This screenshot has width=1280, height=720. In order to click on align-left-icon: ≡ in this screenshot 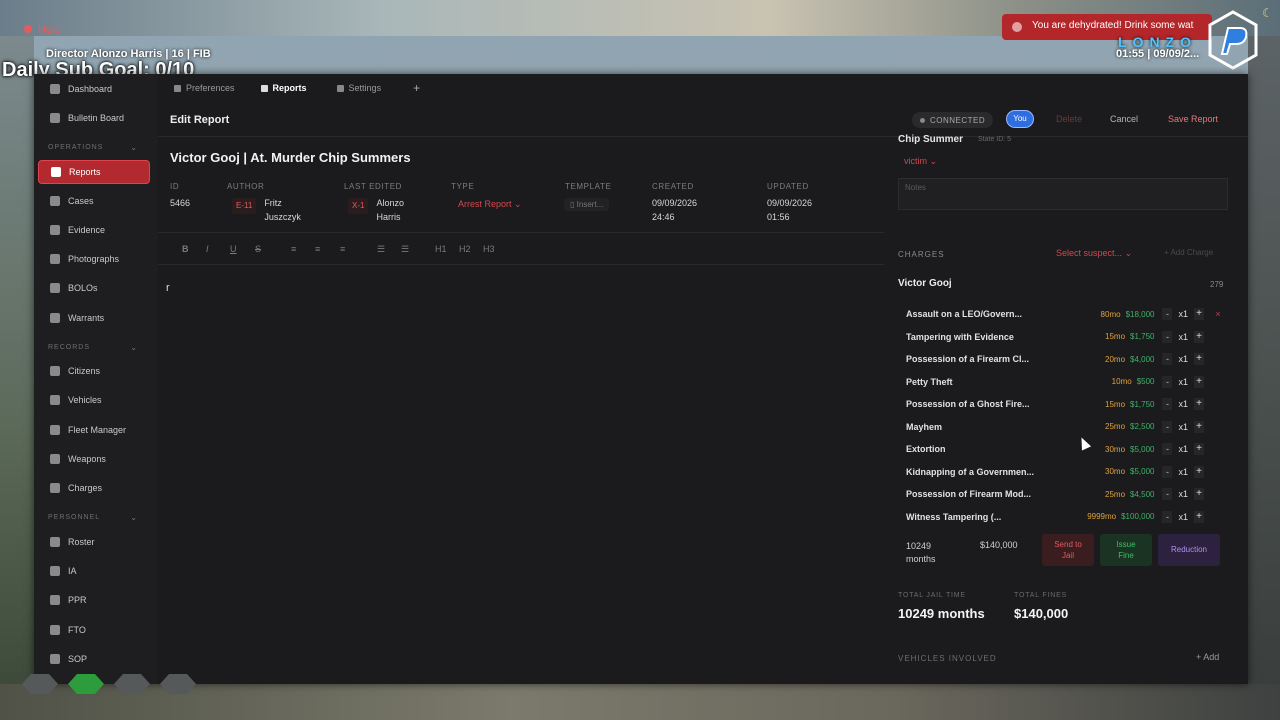, I will do `click(293, 249)`.